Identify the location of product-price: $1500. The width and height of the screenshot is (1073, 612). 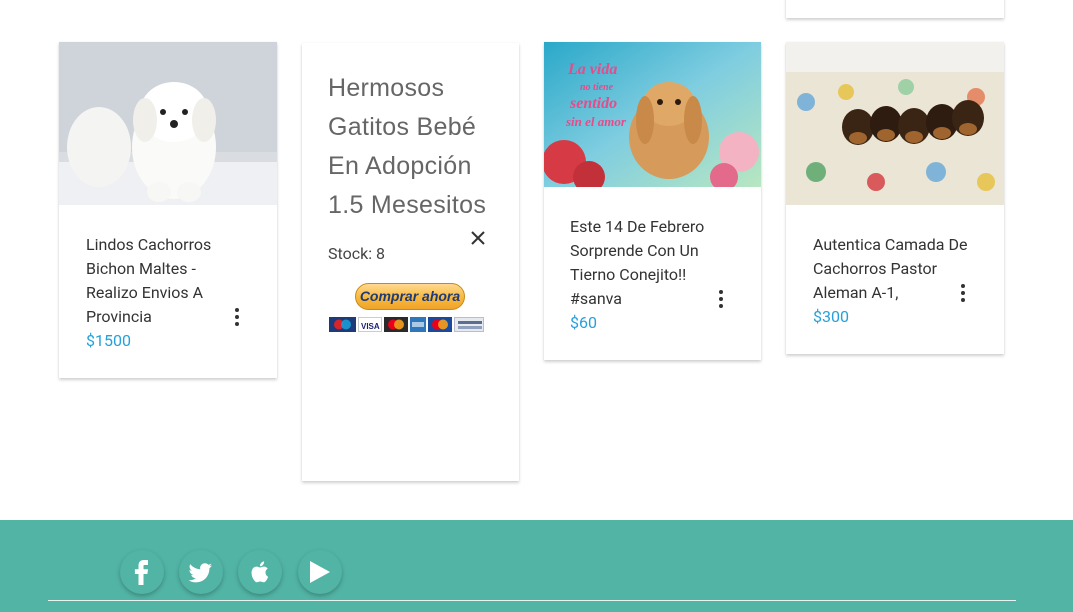
(108, 340).